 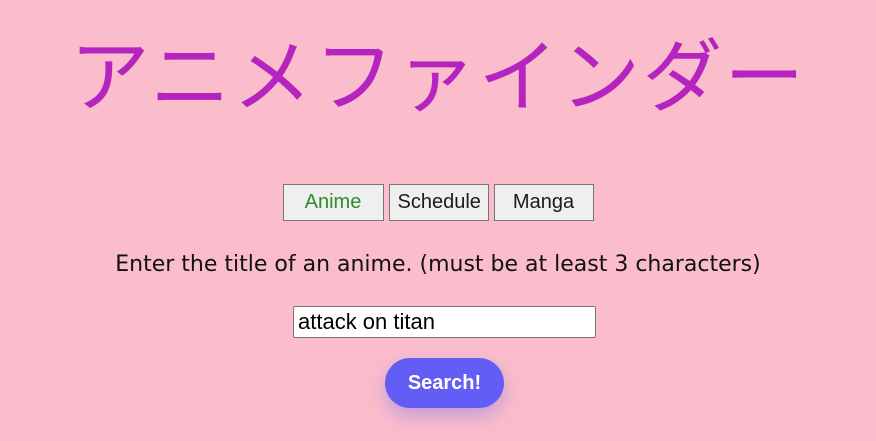 I want to click on search-button: Search!, so click(x=444, y=383).